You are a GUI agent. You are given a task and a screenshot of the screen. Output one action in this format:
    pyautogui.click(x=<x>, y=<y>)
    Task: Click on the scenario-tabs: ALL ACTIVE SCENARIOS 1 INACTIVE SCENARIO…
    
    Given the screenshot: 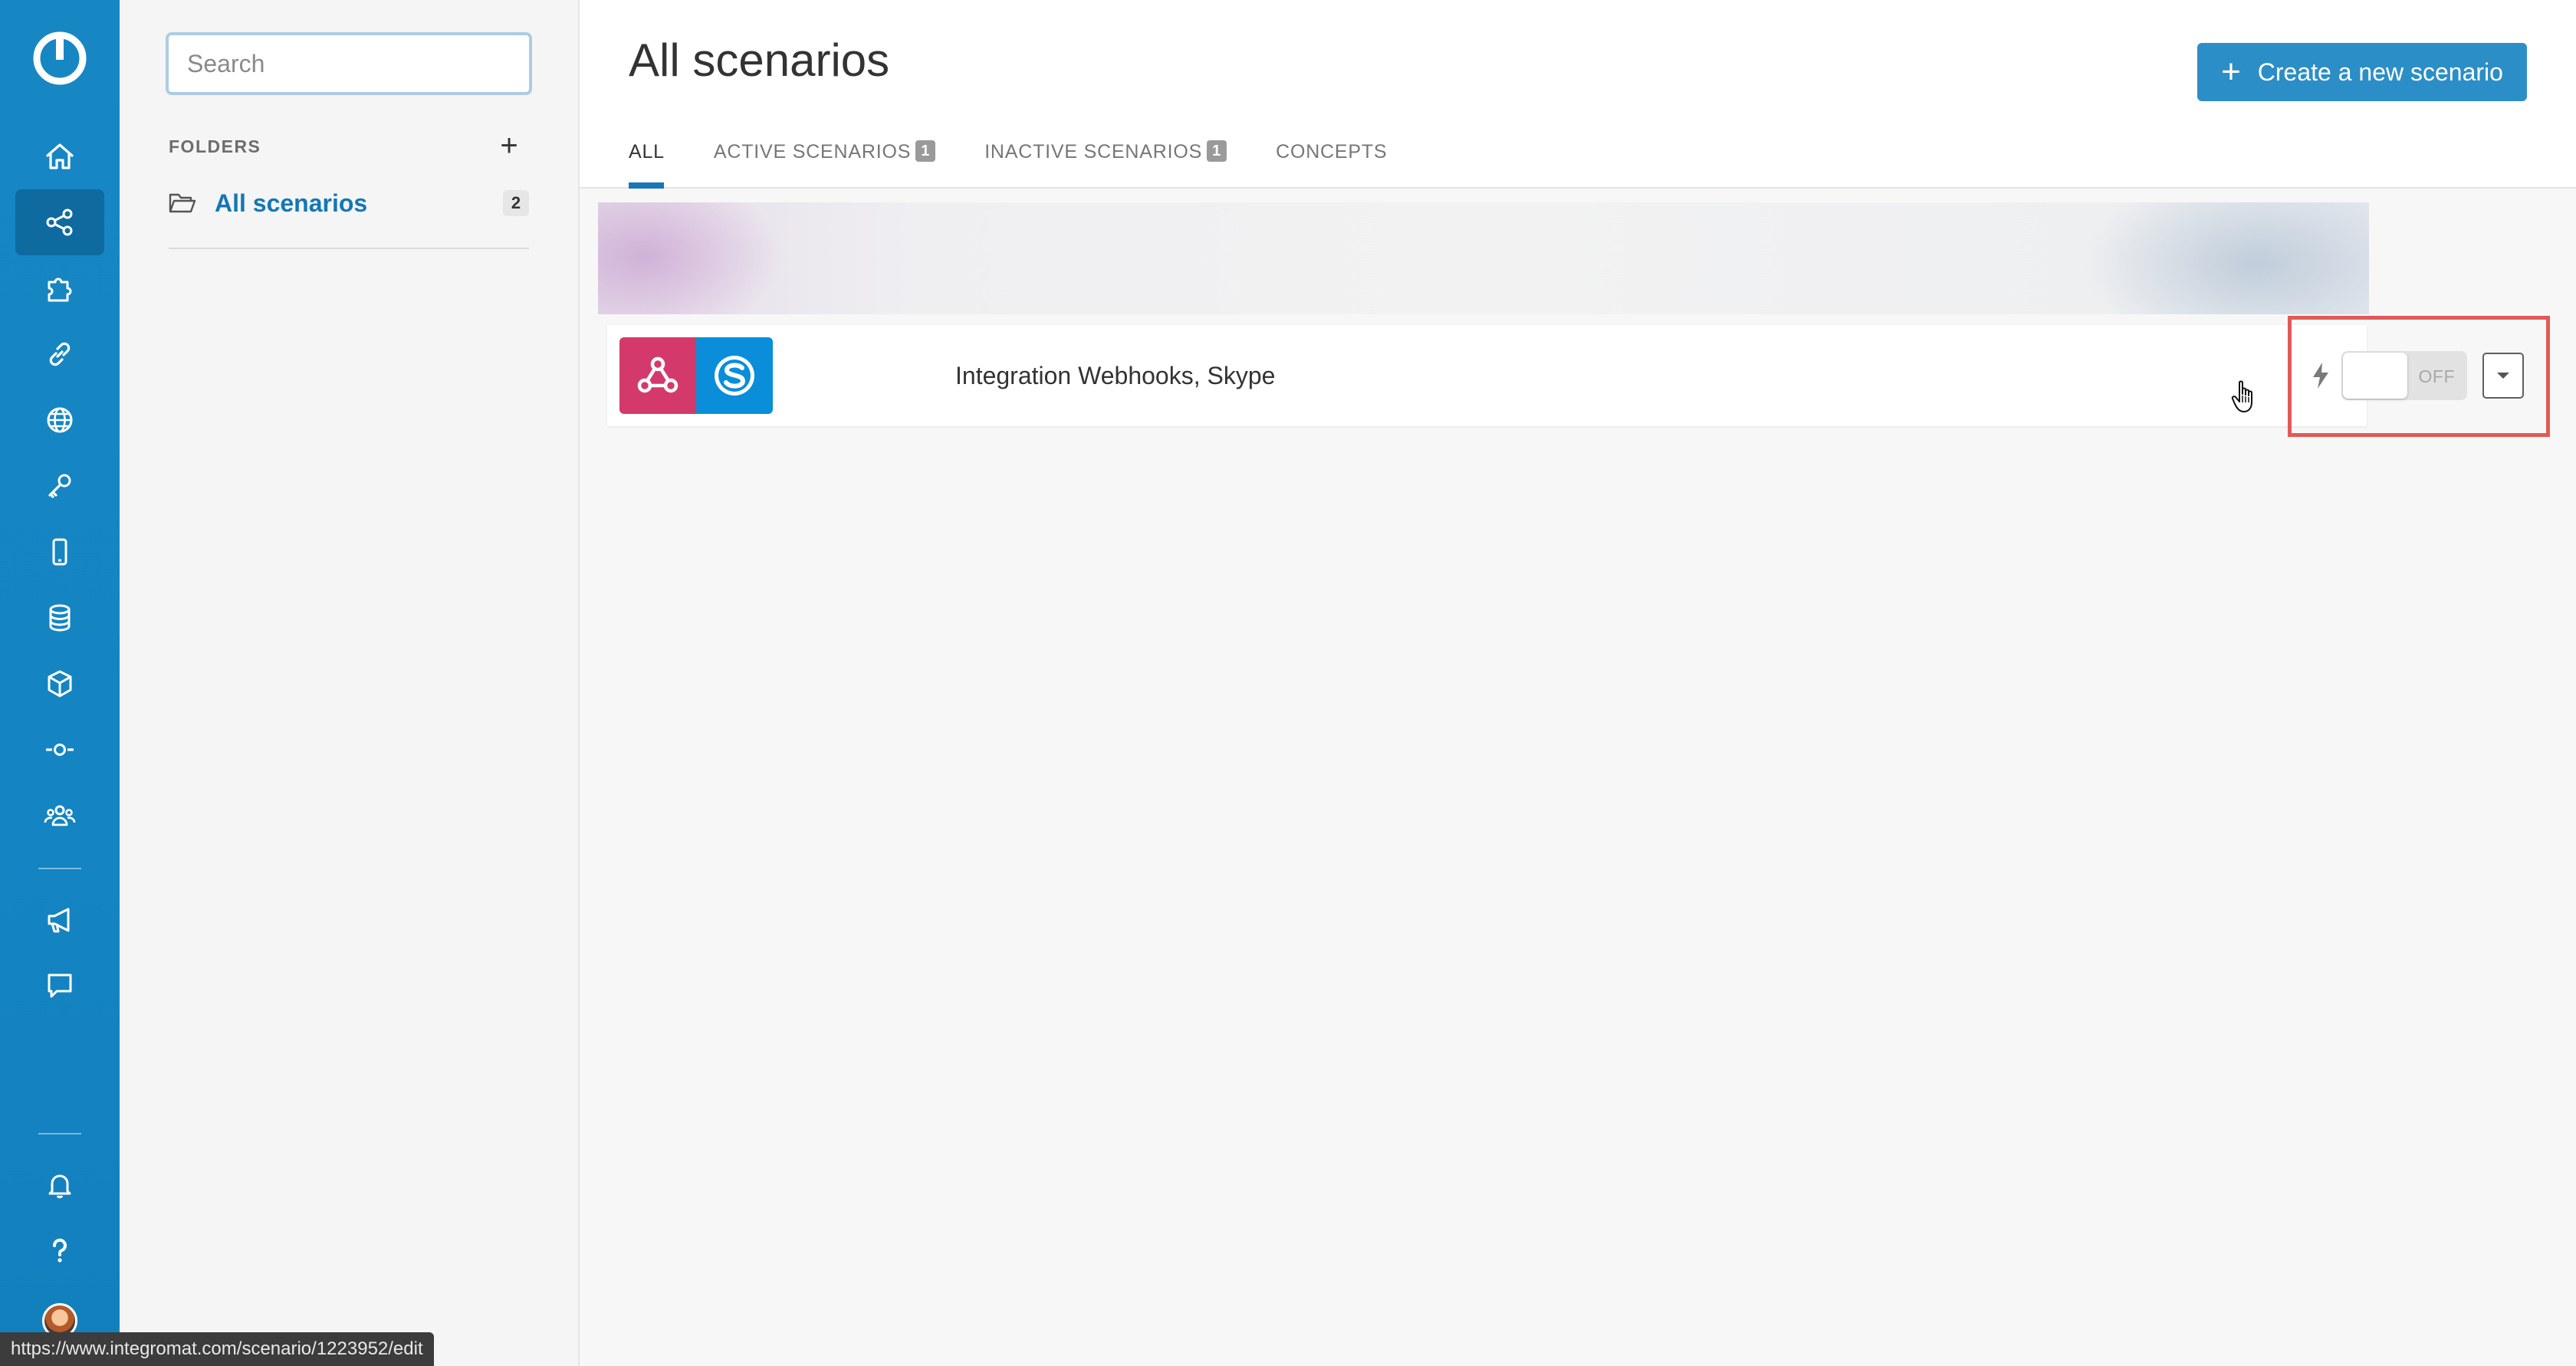 What is the action you would take?
    pyautogui.click(x=1033, y=163)
    